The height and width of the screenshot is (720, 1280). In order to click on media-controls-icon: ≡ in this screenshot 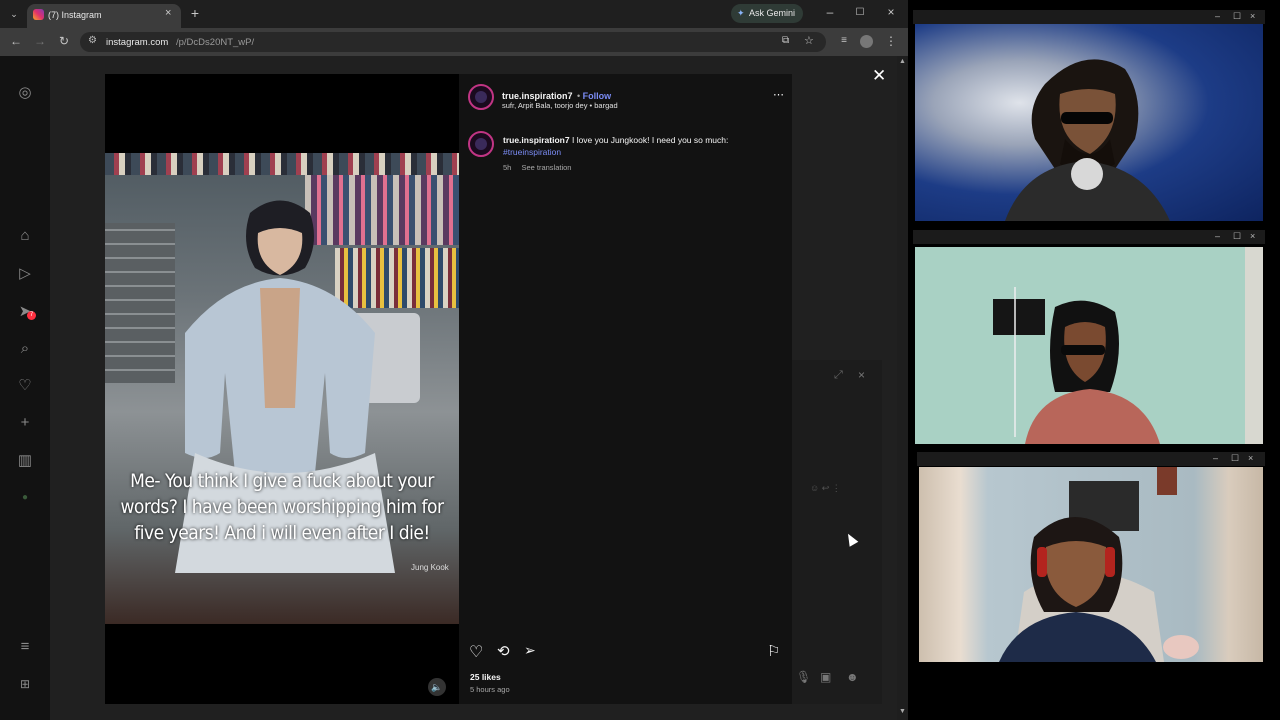, I will do `click(844, 41)`.